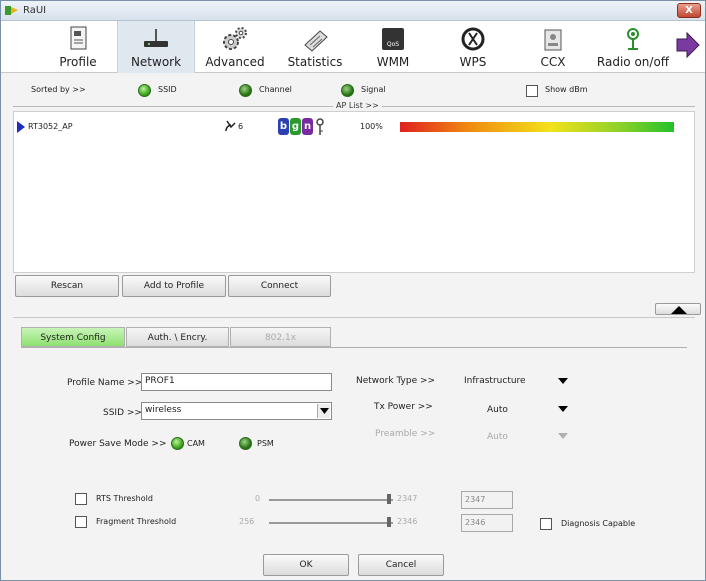 Image resolution: width=706 pixels, height=581 pixels. What do you see at coordinates (167, 89) in the screenshot?
I see `sort-ssid-label: SSID` at bounding box center [167, 89].